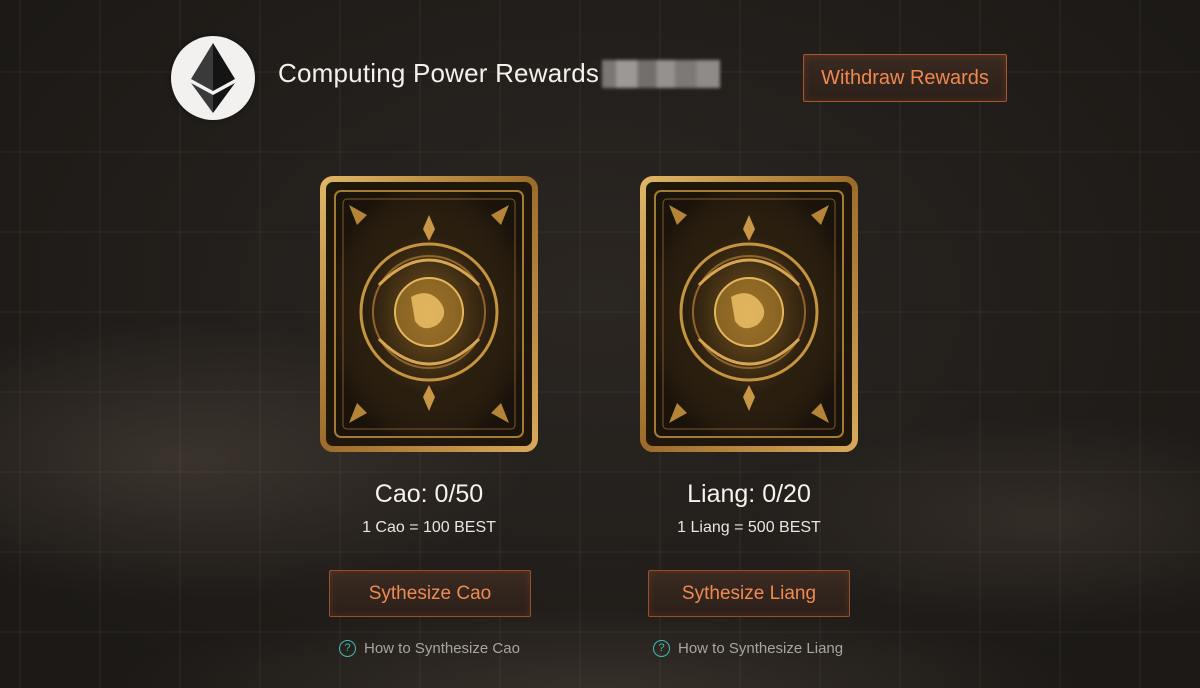 This screenshot has height=688, width=1200. What do you see at coordinates (749, 494) in the screenshot?
I see `liang-count: Liang: 0/20` at bounding box center [749, 494].